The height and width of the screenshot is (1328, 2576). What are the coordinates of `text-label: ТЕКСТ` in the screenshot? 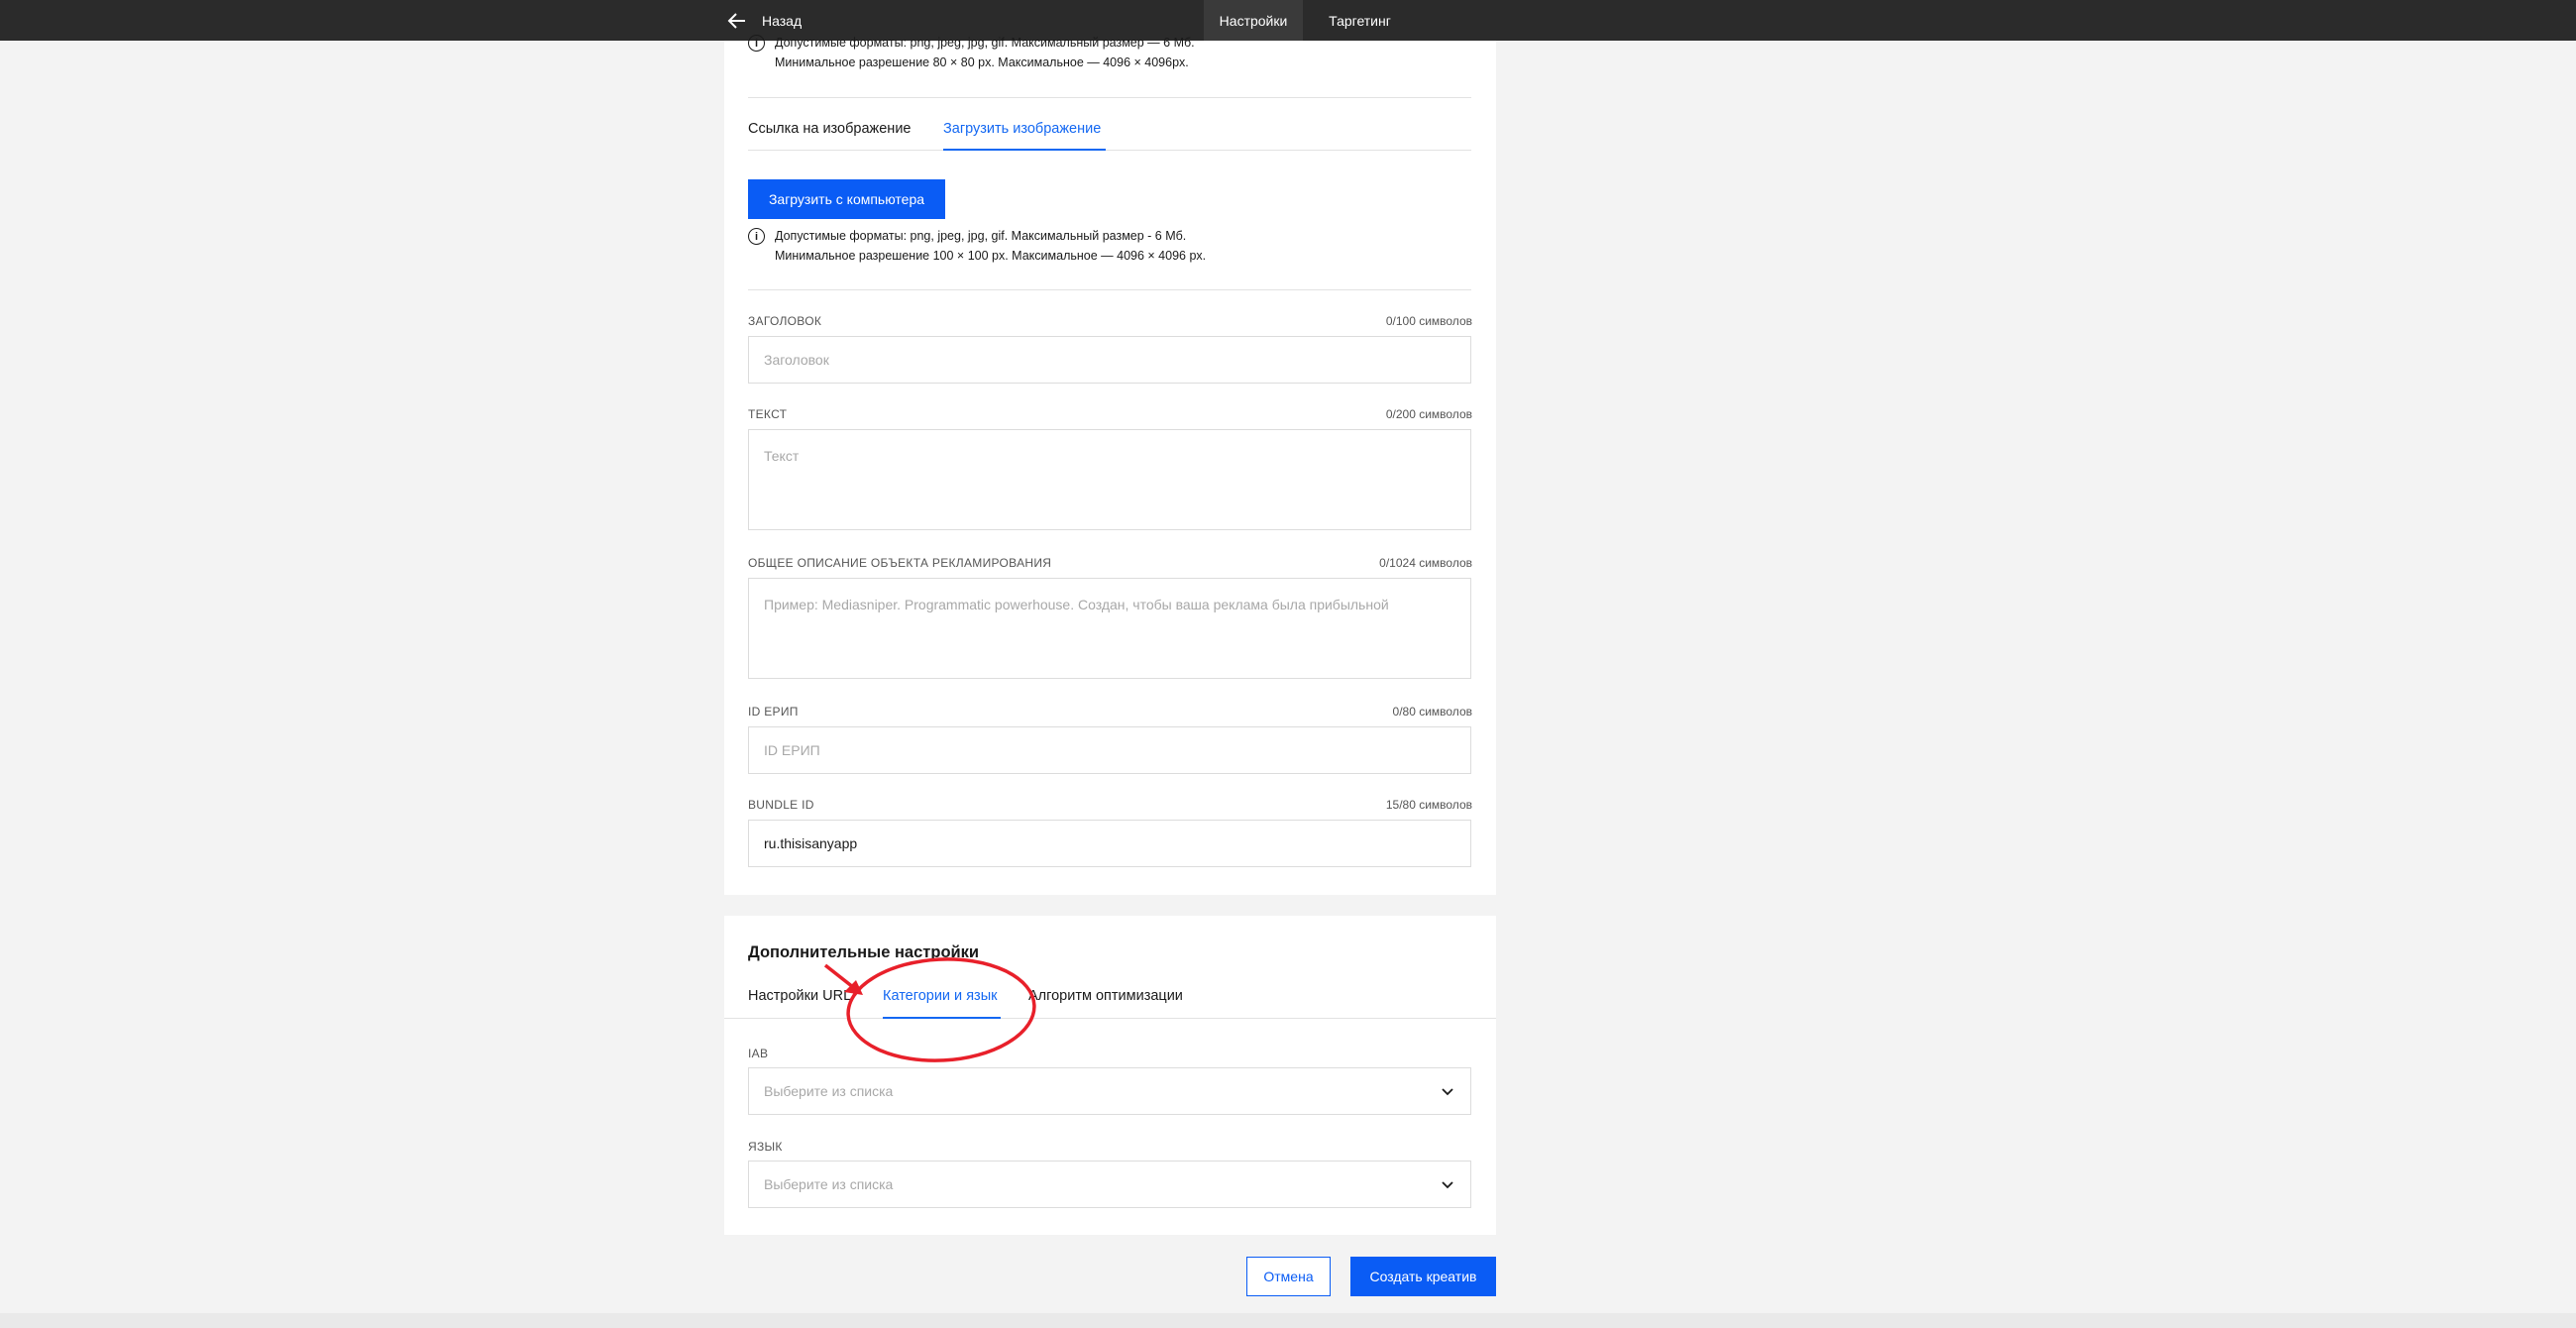 It's located at (768, 414).